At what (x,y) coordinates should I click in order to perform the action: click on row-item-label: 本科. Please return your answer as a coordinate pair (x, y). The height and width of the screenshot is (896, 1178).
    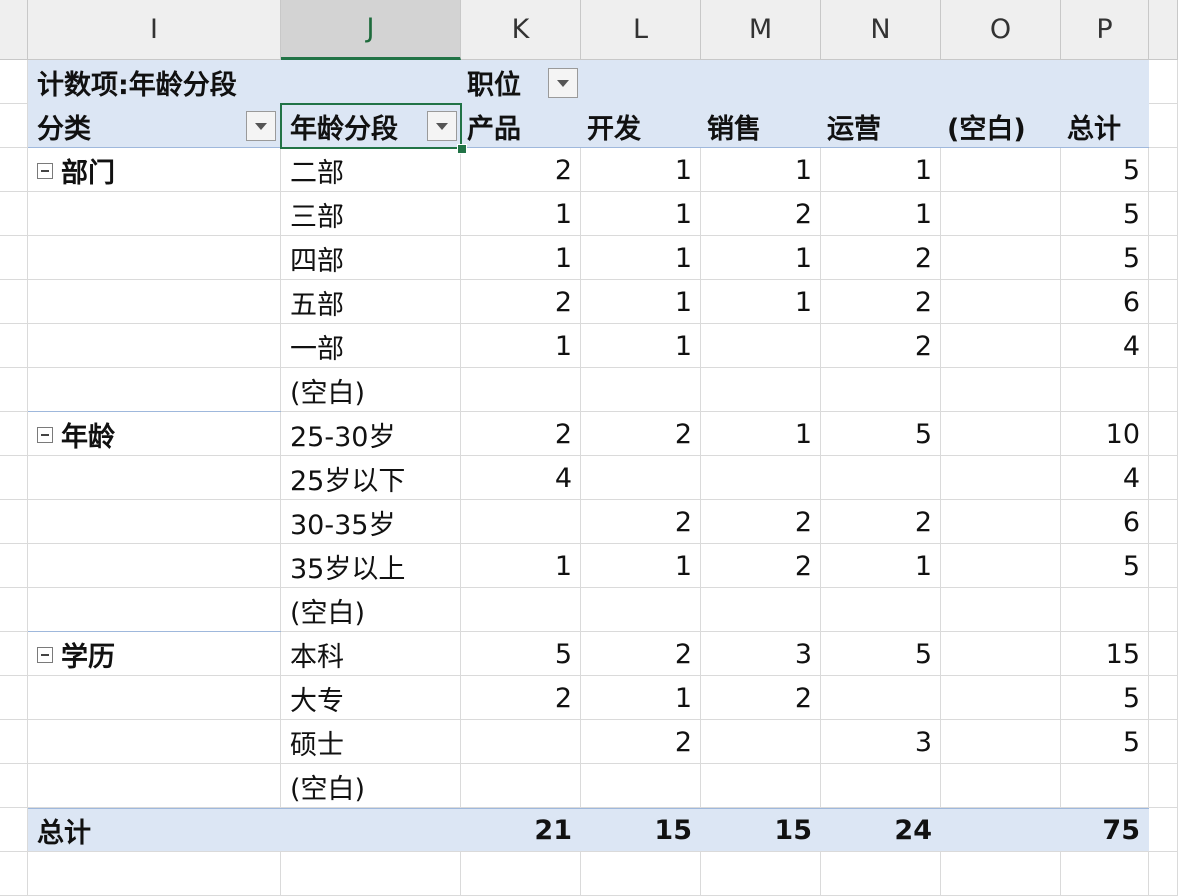
    Looking at the image, I should click on (371, 654).